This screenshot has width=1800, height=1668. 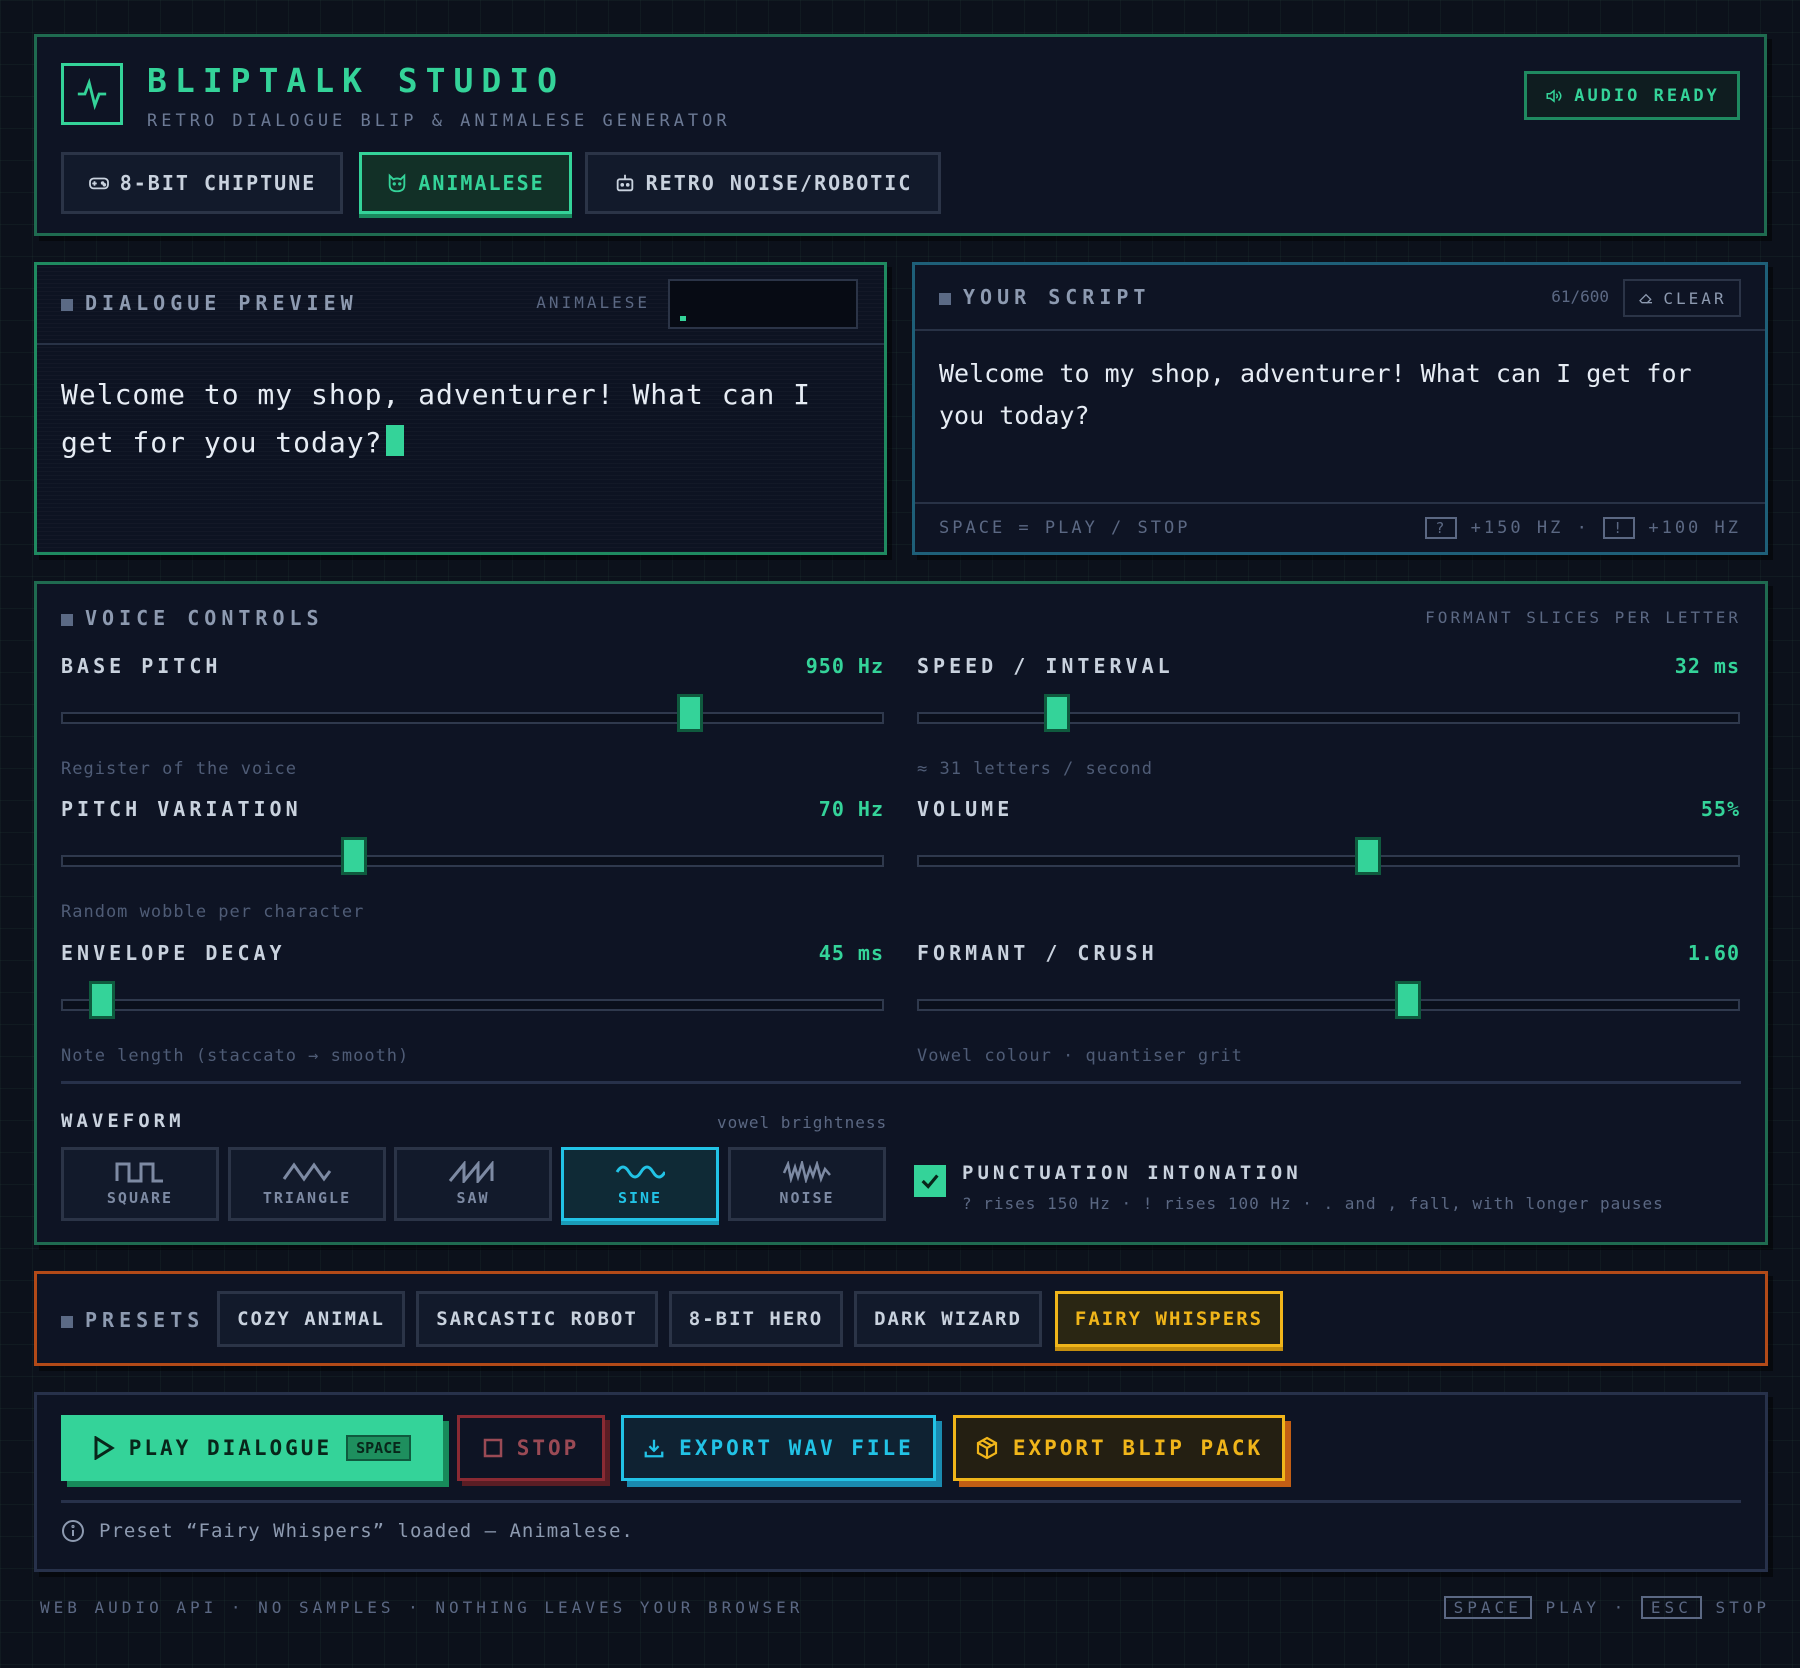 What do you see at coordinates (141, 666) in the screenshot?
I see `slider-label: BASE PITCH` at bounding box center [141, 666].